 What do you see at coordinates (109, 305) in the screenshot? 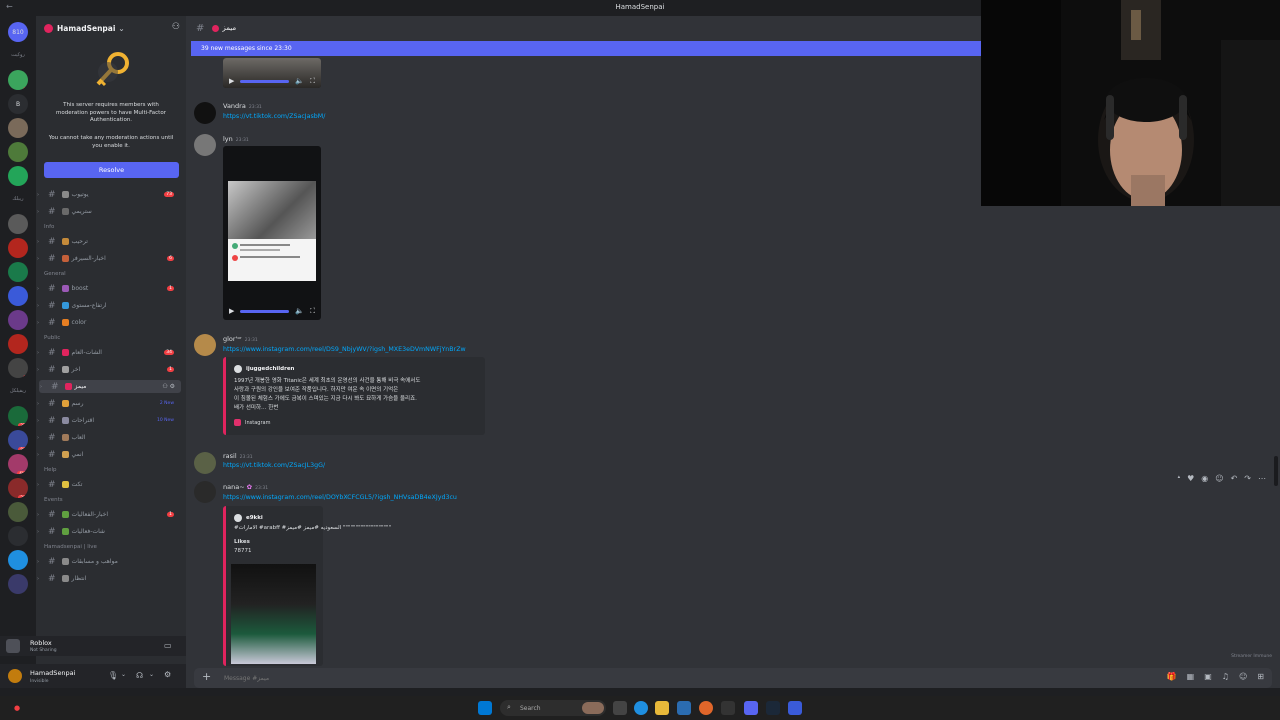
I see `channel-item: › # ارتفاع-مستوى` at bounding box center [109, 305].